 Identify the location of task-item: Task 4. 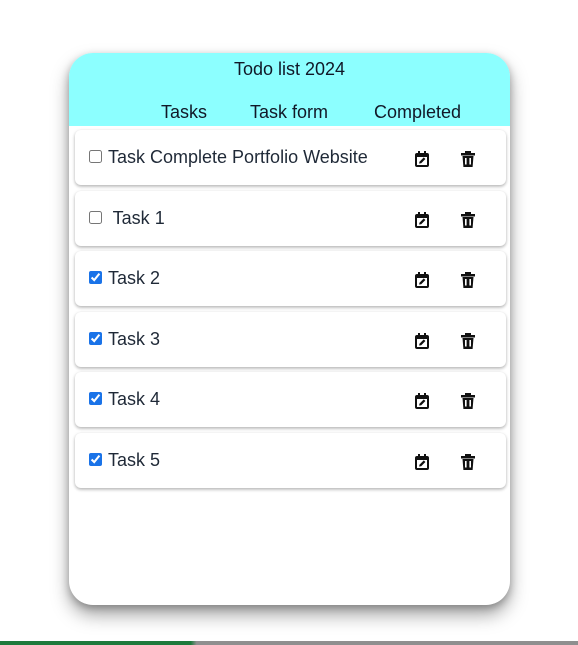
(290, 399).